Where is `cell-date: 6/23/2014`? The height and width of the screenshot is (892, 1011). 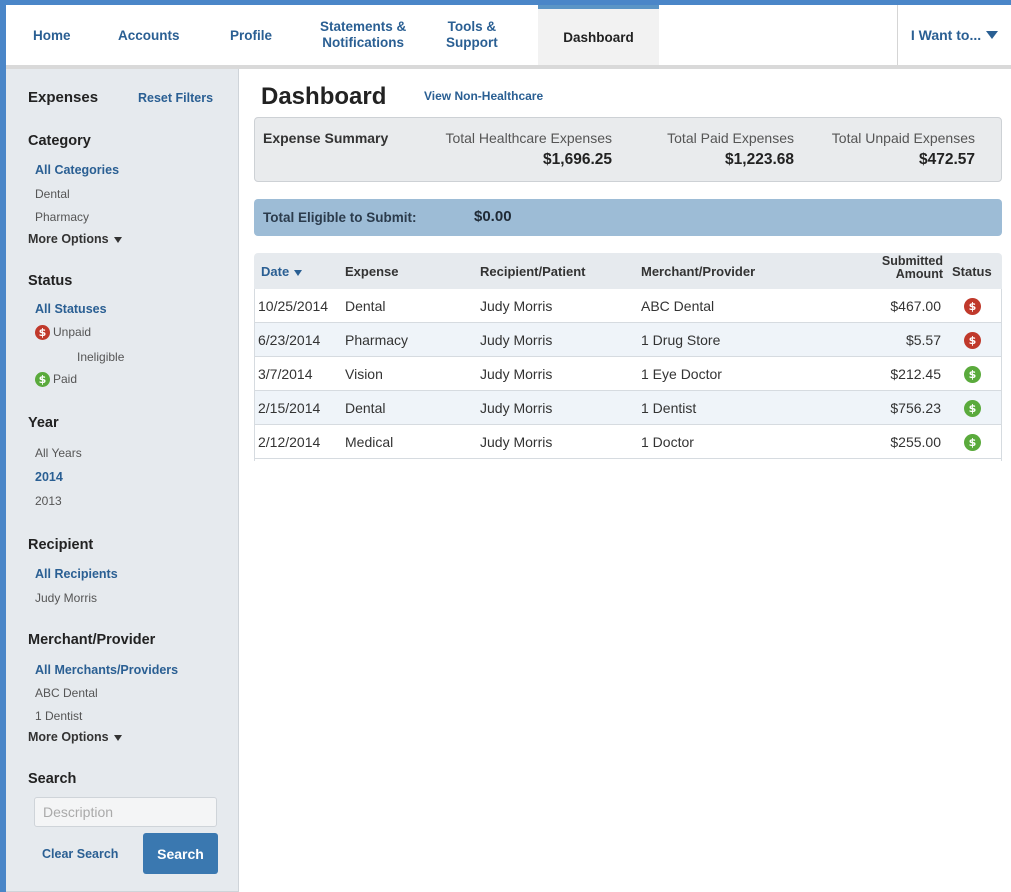 cell-date: 6/23/2014 is located at coordinates (289, 340).